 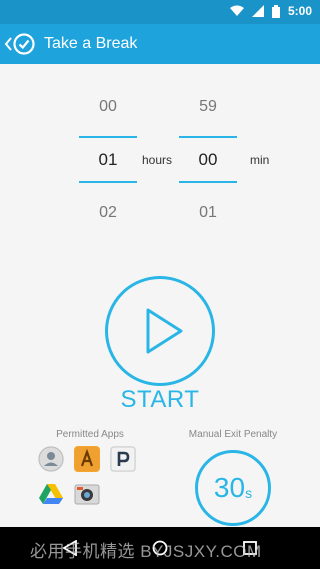 What do you see at coordinates (160, 44) in the screenshot?
I see `app-bar: Take a Break` at bounding box center [160, 44].